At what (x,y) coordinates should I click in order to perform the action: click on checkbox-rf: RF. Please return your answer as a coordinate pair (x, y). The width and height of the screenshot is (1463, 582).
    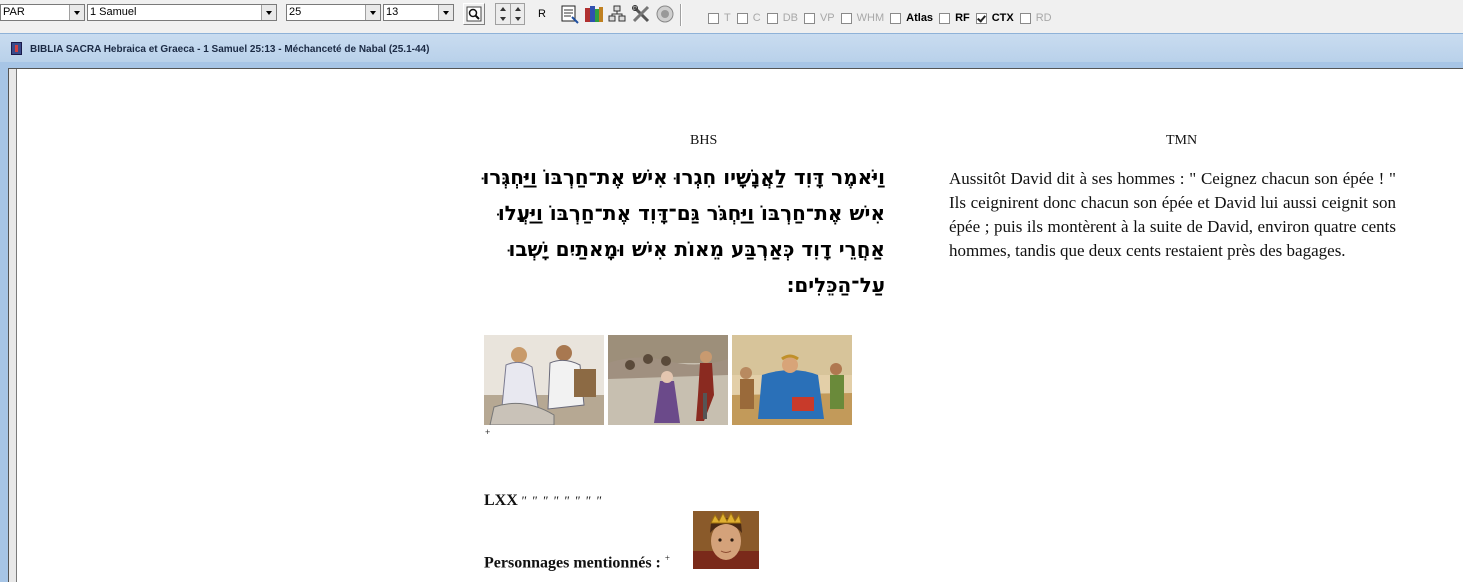
    Looking at the image, I should click on (954, 18).